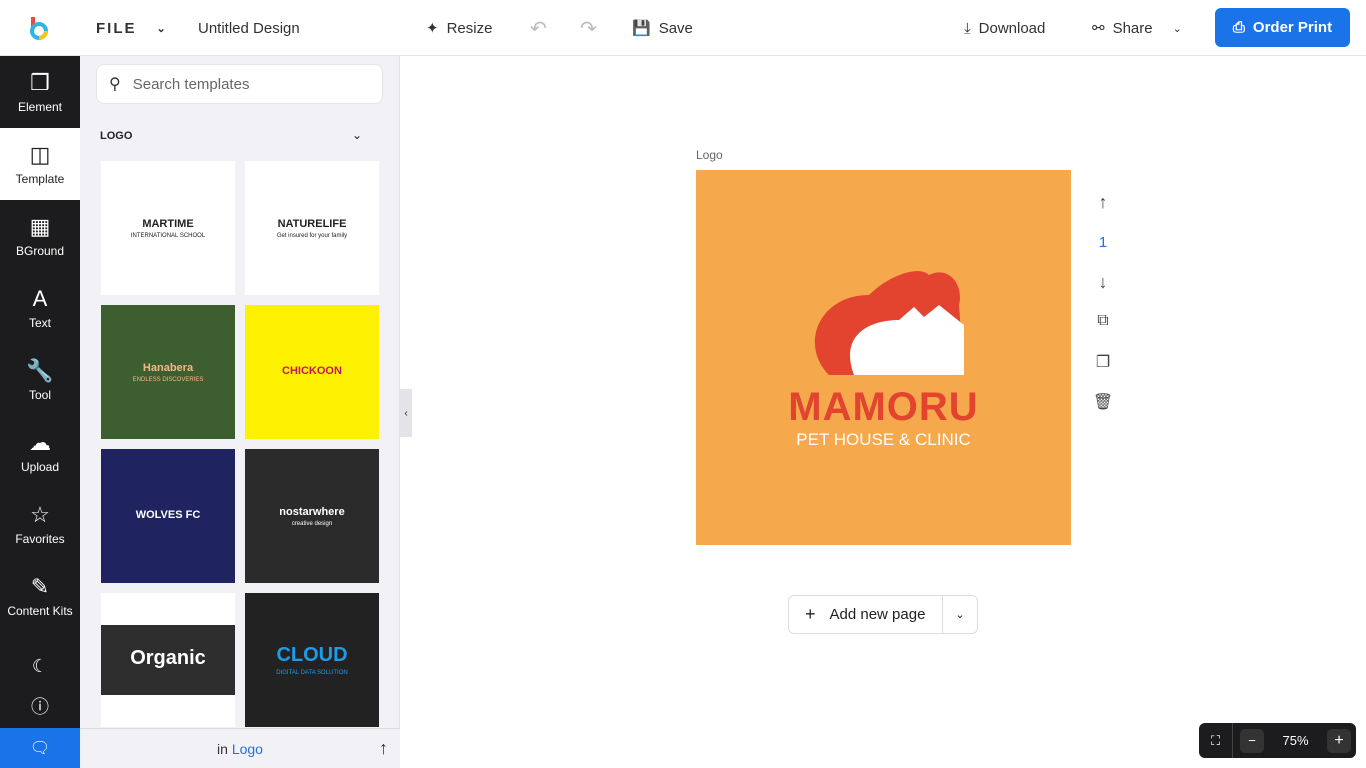 This screenshot has height=768, width=1366. I want to click on template-name: NATURELIFE, so click(312, 223).